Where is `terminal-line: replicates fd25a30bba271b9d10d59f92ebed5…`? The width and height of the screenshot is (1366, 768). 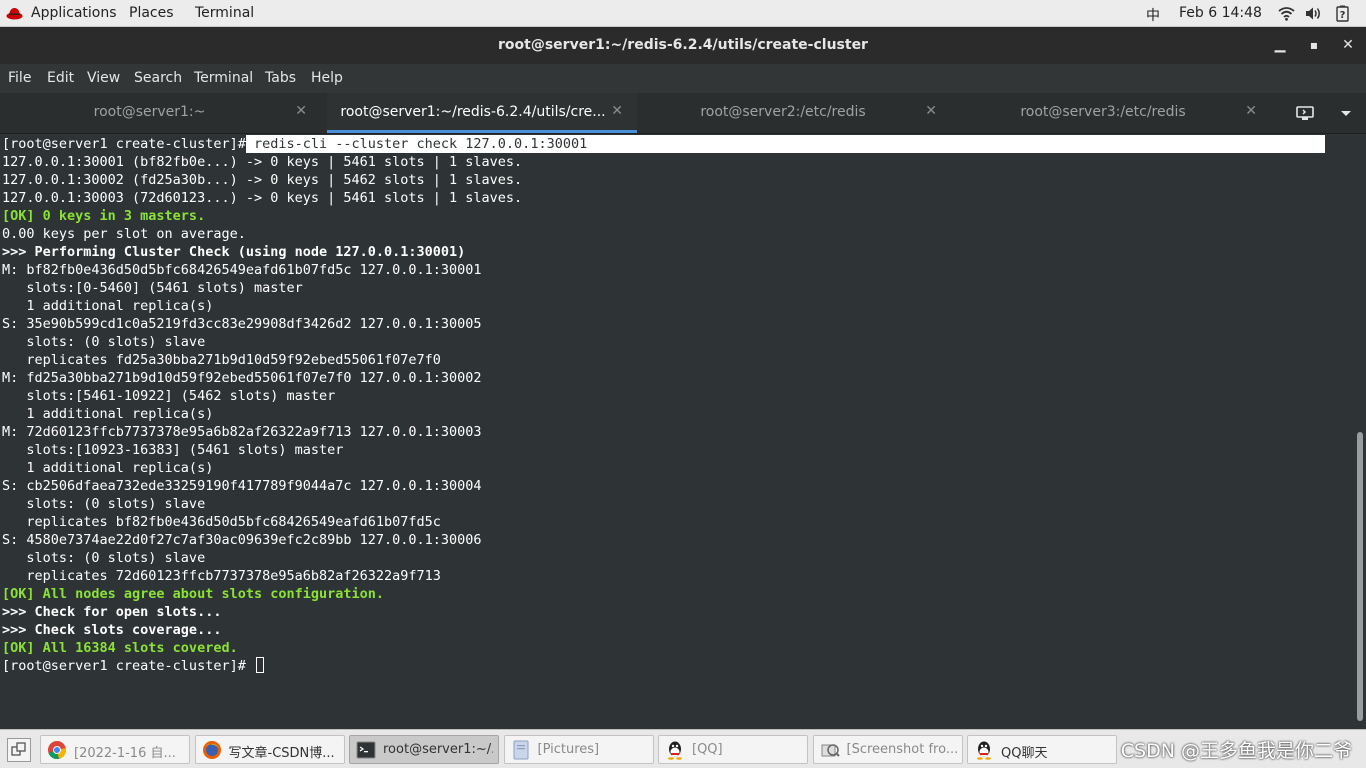
terminal-line: replicates fd25a30bba271b9d10d59f92ebed5… is located at coordinates (221, 360).